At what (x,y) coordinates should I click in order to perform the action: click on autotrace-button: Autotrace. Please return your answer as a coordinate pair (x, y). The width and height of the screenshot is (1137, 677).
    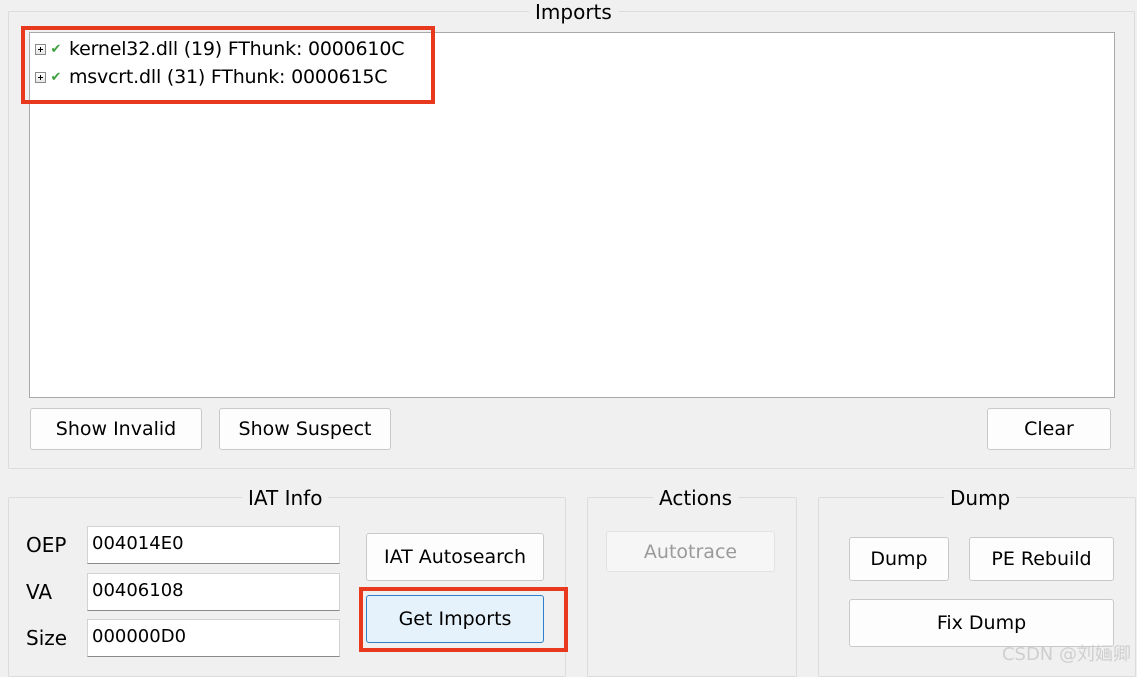
    Looking at the image, I should click on (690, 551).